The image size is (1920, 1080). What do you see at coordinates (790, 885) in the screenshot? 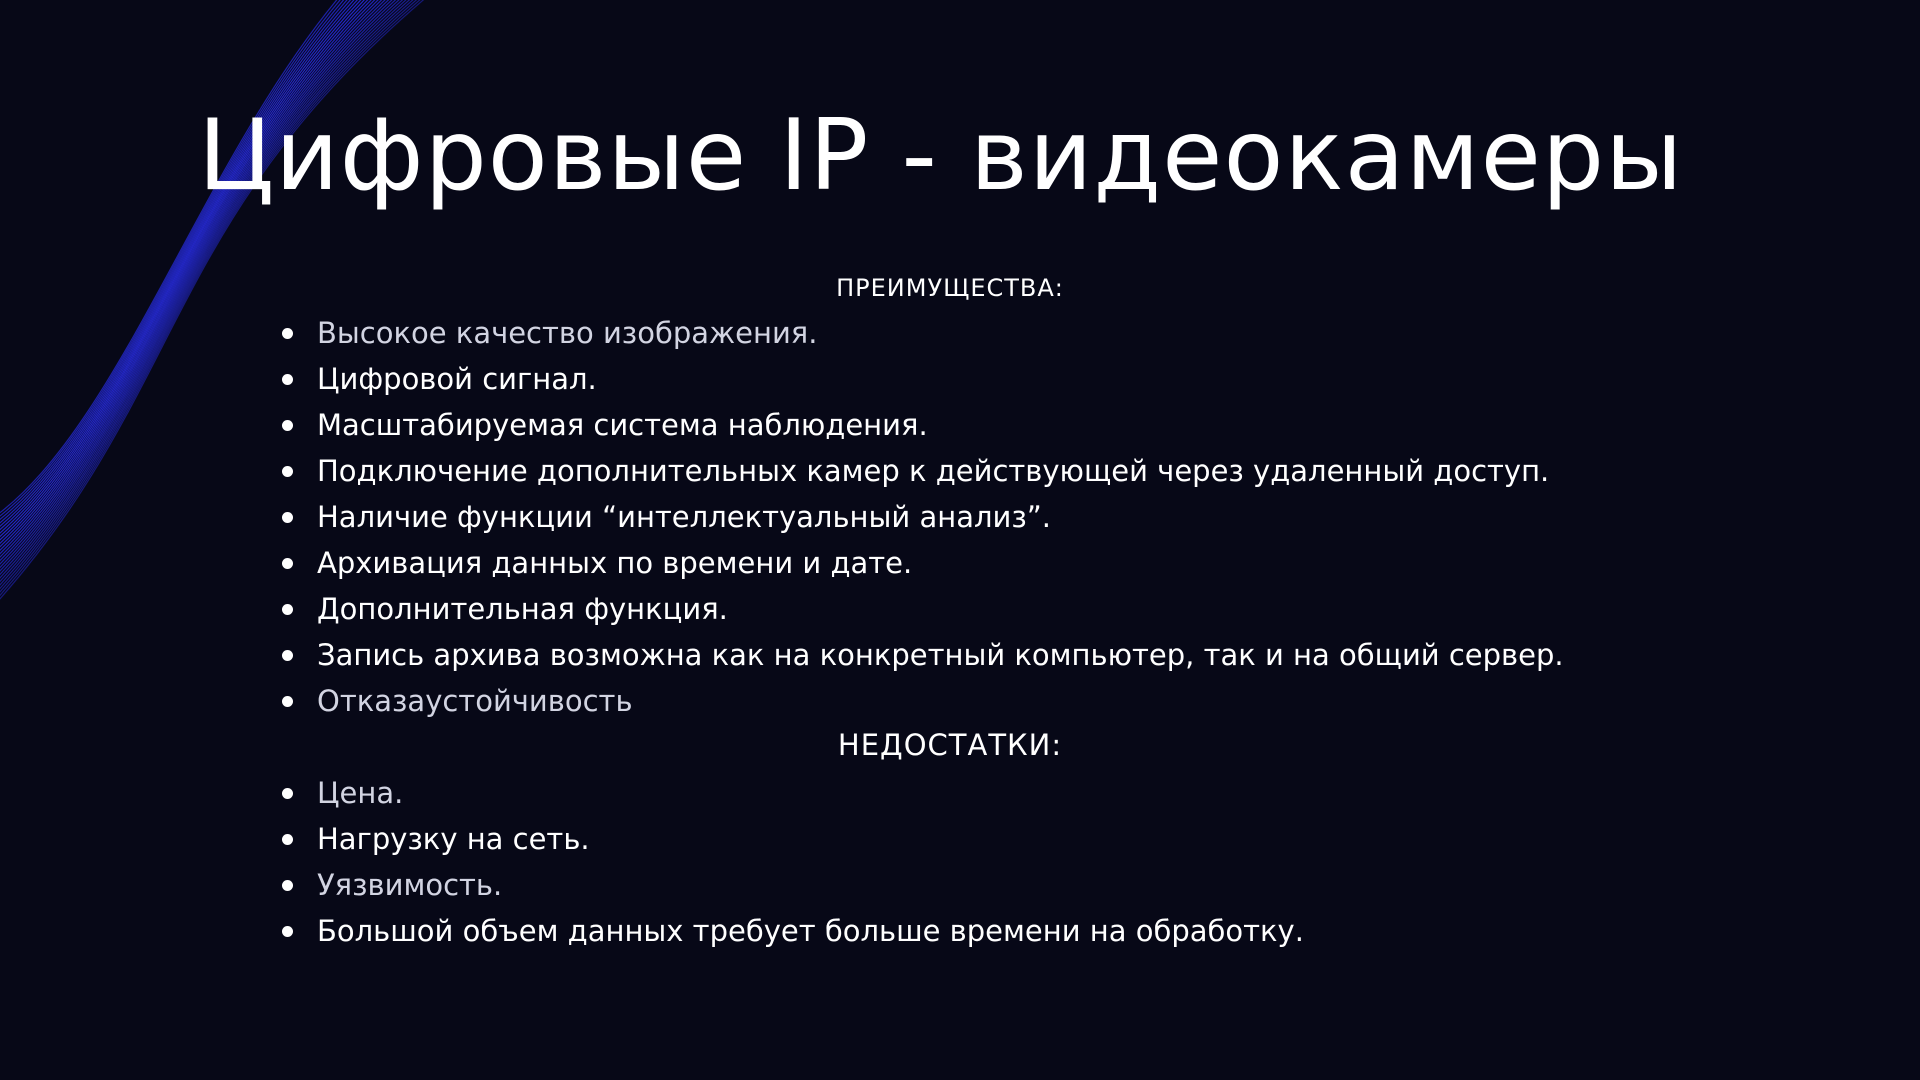
I see `list-item: Уязвимость.` at bounding box center [790, 885].